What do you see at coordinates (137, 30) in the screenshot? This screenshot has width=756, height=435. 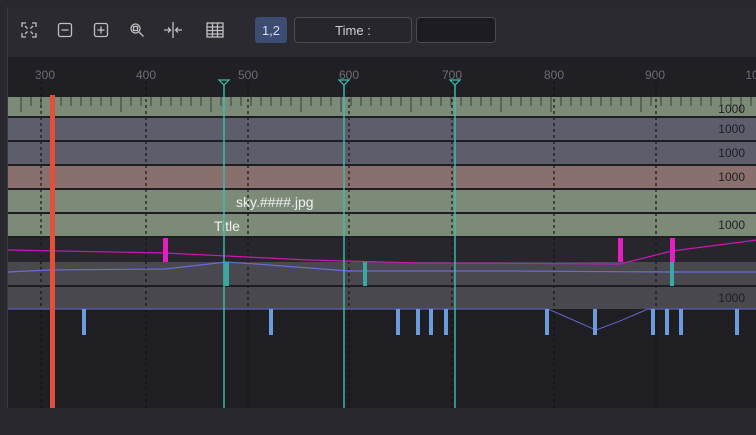 I see `zoom-rect-icon` at bounding box center [137, 30].